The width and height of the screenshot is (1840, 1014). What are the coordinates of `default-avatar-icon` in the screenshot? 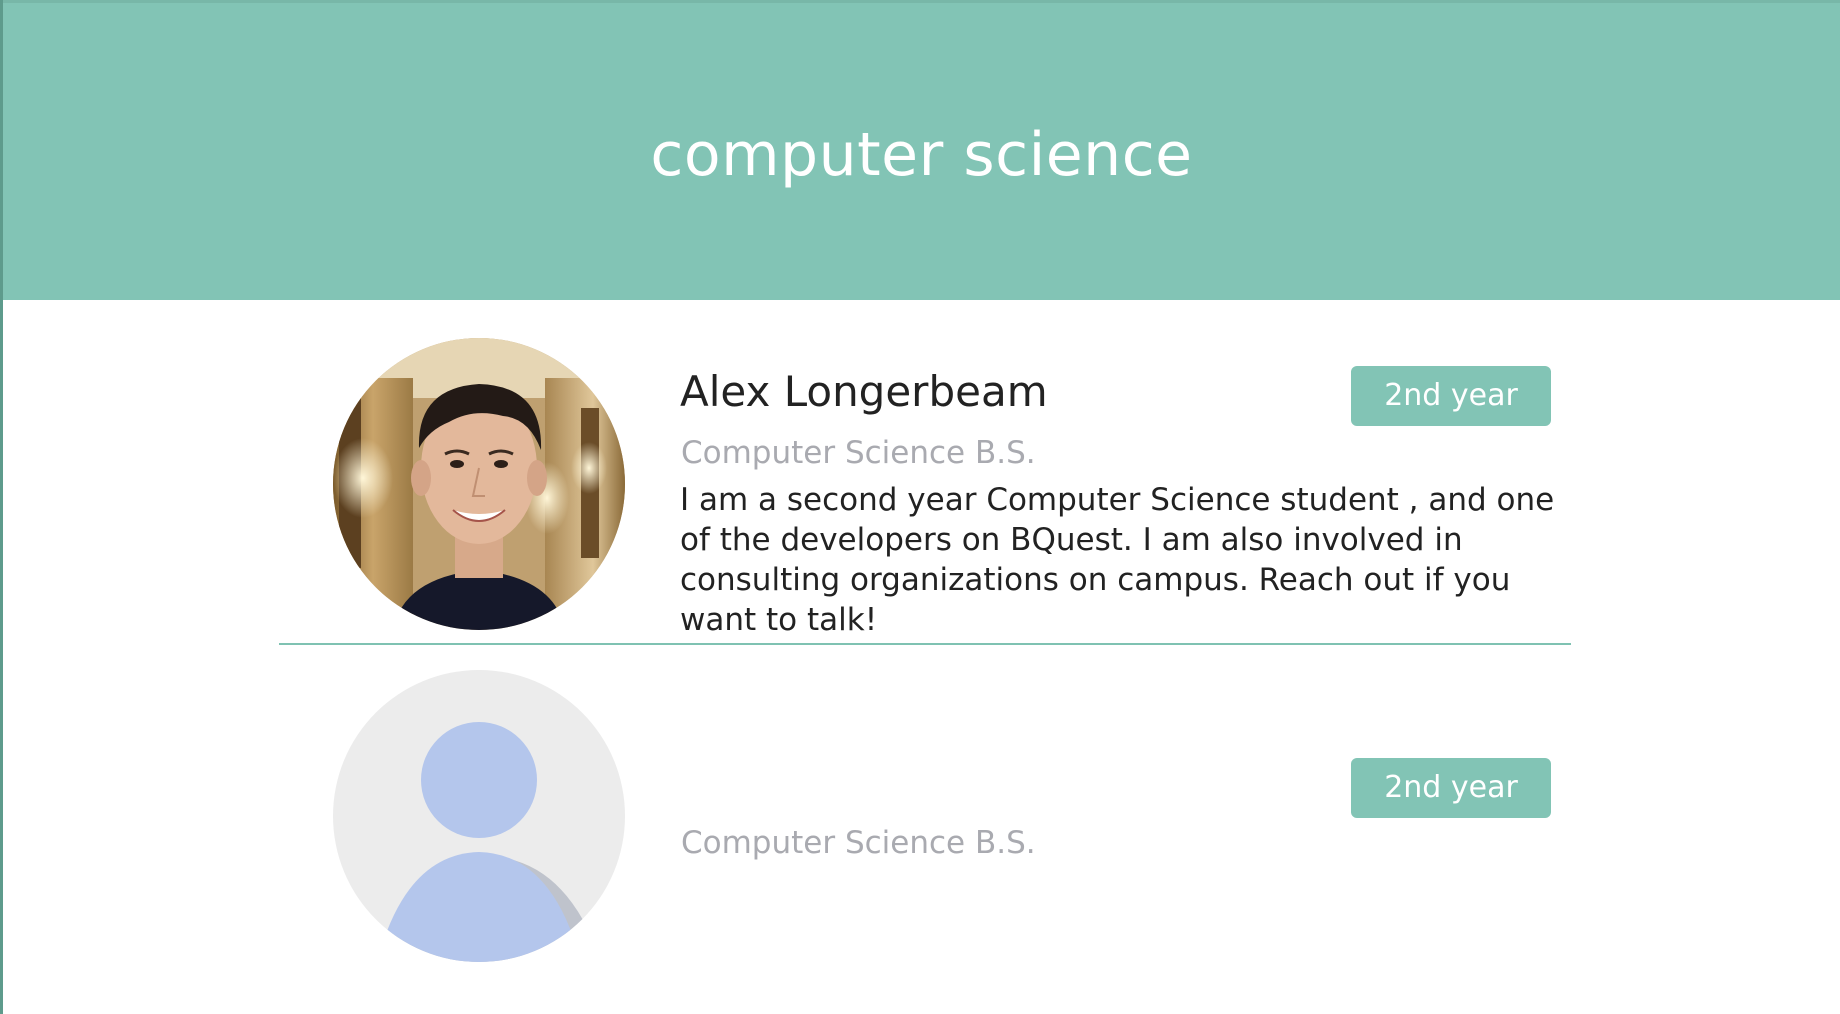 It's located at (479, 816).